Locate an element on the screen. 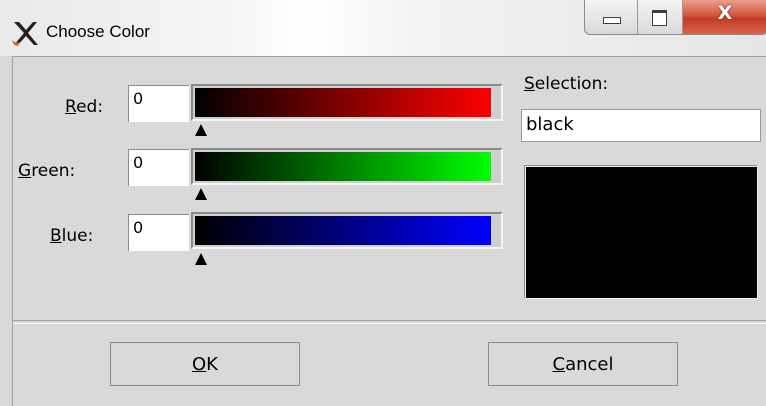 This screenshot has width=766, height=406. green-slider-thumb is located at coordinates (201, 194).